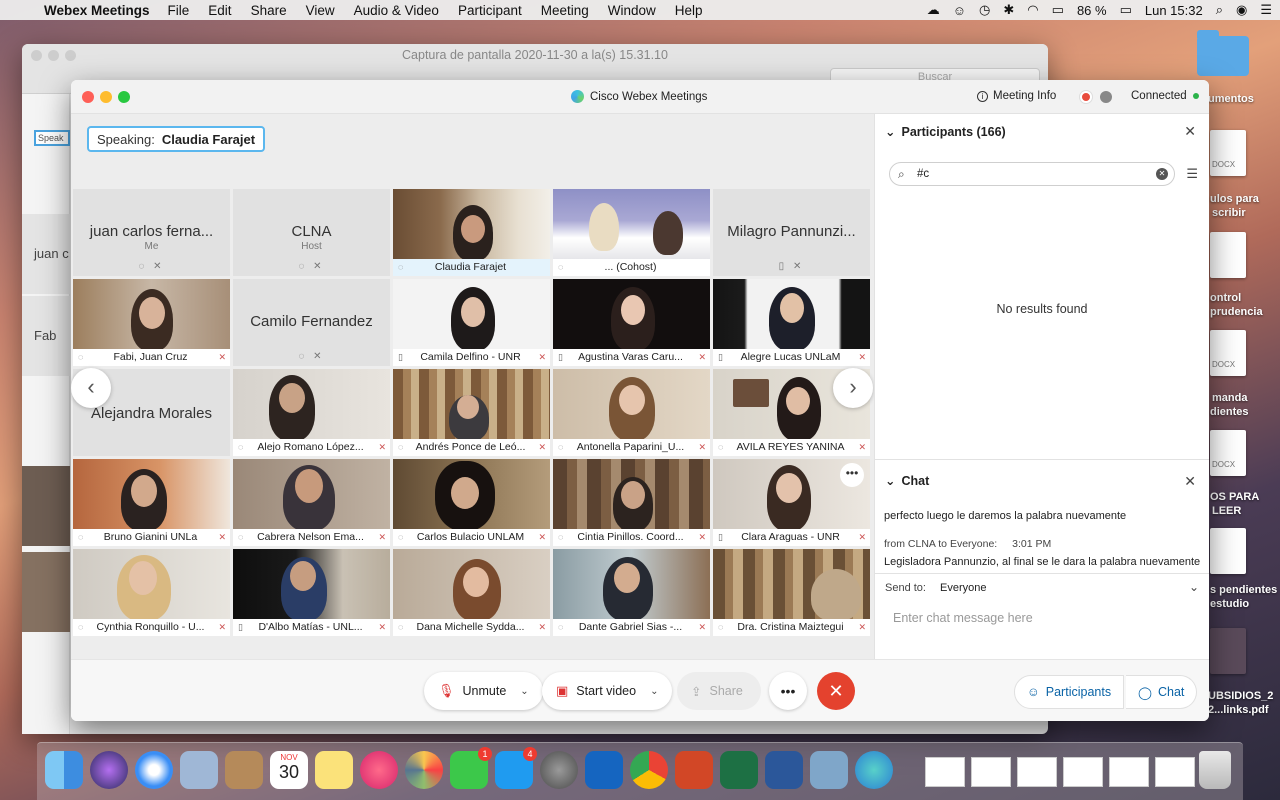 Image resolution: width=1280 pixels, height=800 pixels. Describe the element at coordinates (151, 502) in the screenshot. I see `participant-tile: ◌ Bruno Gianini UNLa ✕` at that location.